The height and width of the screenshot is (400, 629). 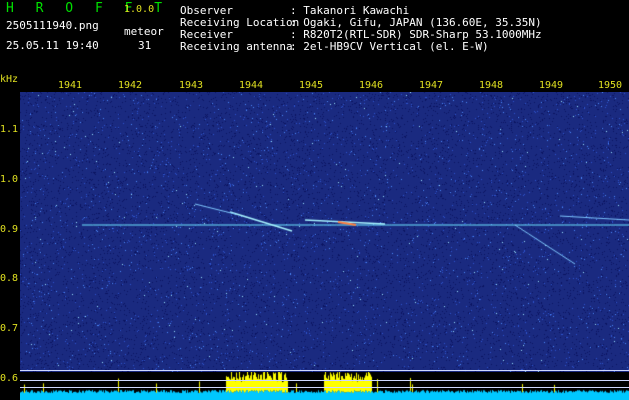 I want to click on file-name: 2505111940.png, so click(x=52, y=25).